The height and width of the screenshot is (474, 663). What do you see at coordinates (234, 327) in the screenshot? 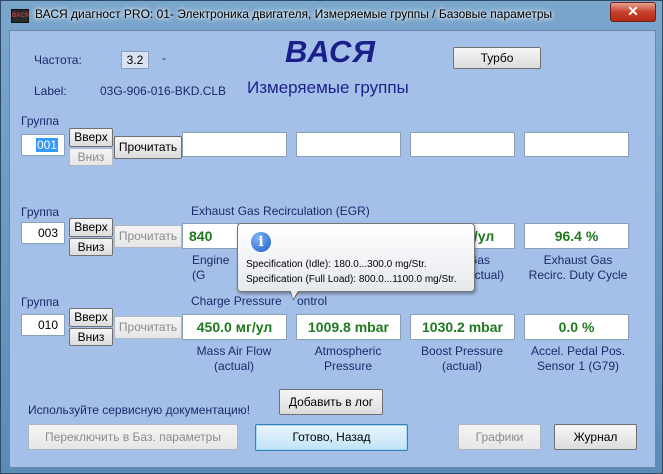
I see `group3-value-1: 450.0 мг/ул` at bounding box center [234, 327].